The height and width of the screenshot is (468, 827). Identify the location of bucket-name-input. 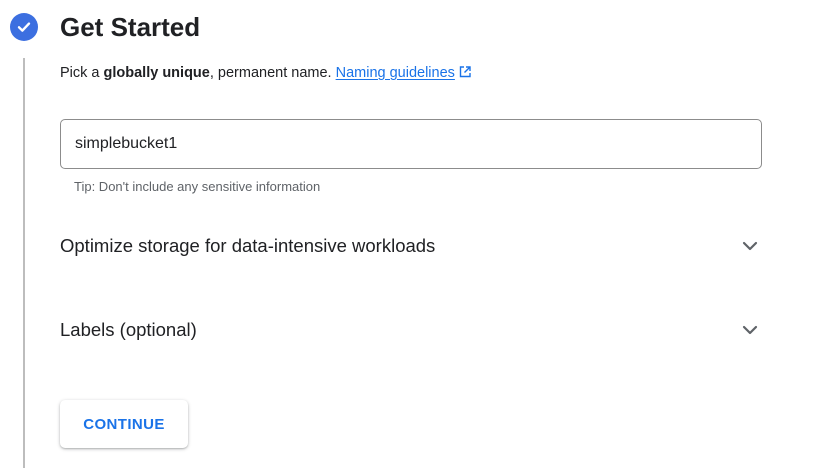
(411, 144).